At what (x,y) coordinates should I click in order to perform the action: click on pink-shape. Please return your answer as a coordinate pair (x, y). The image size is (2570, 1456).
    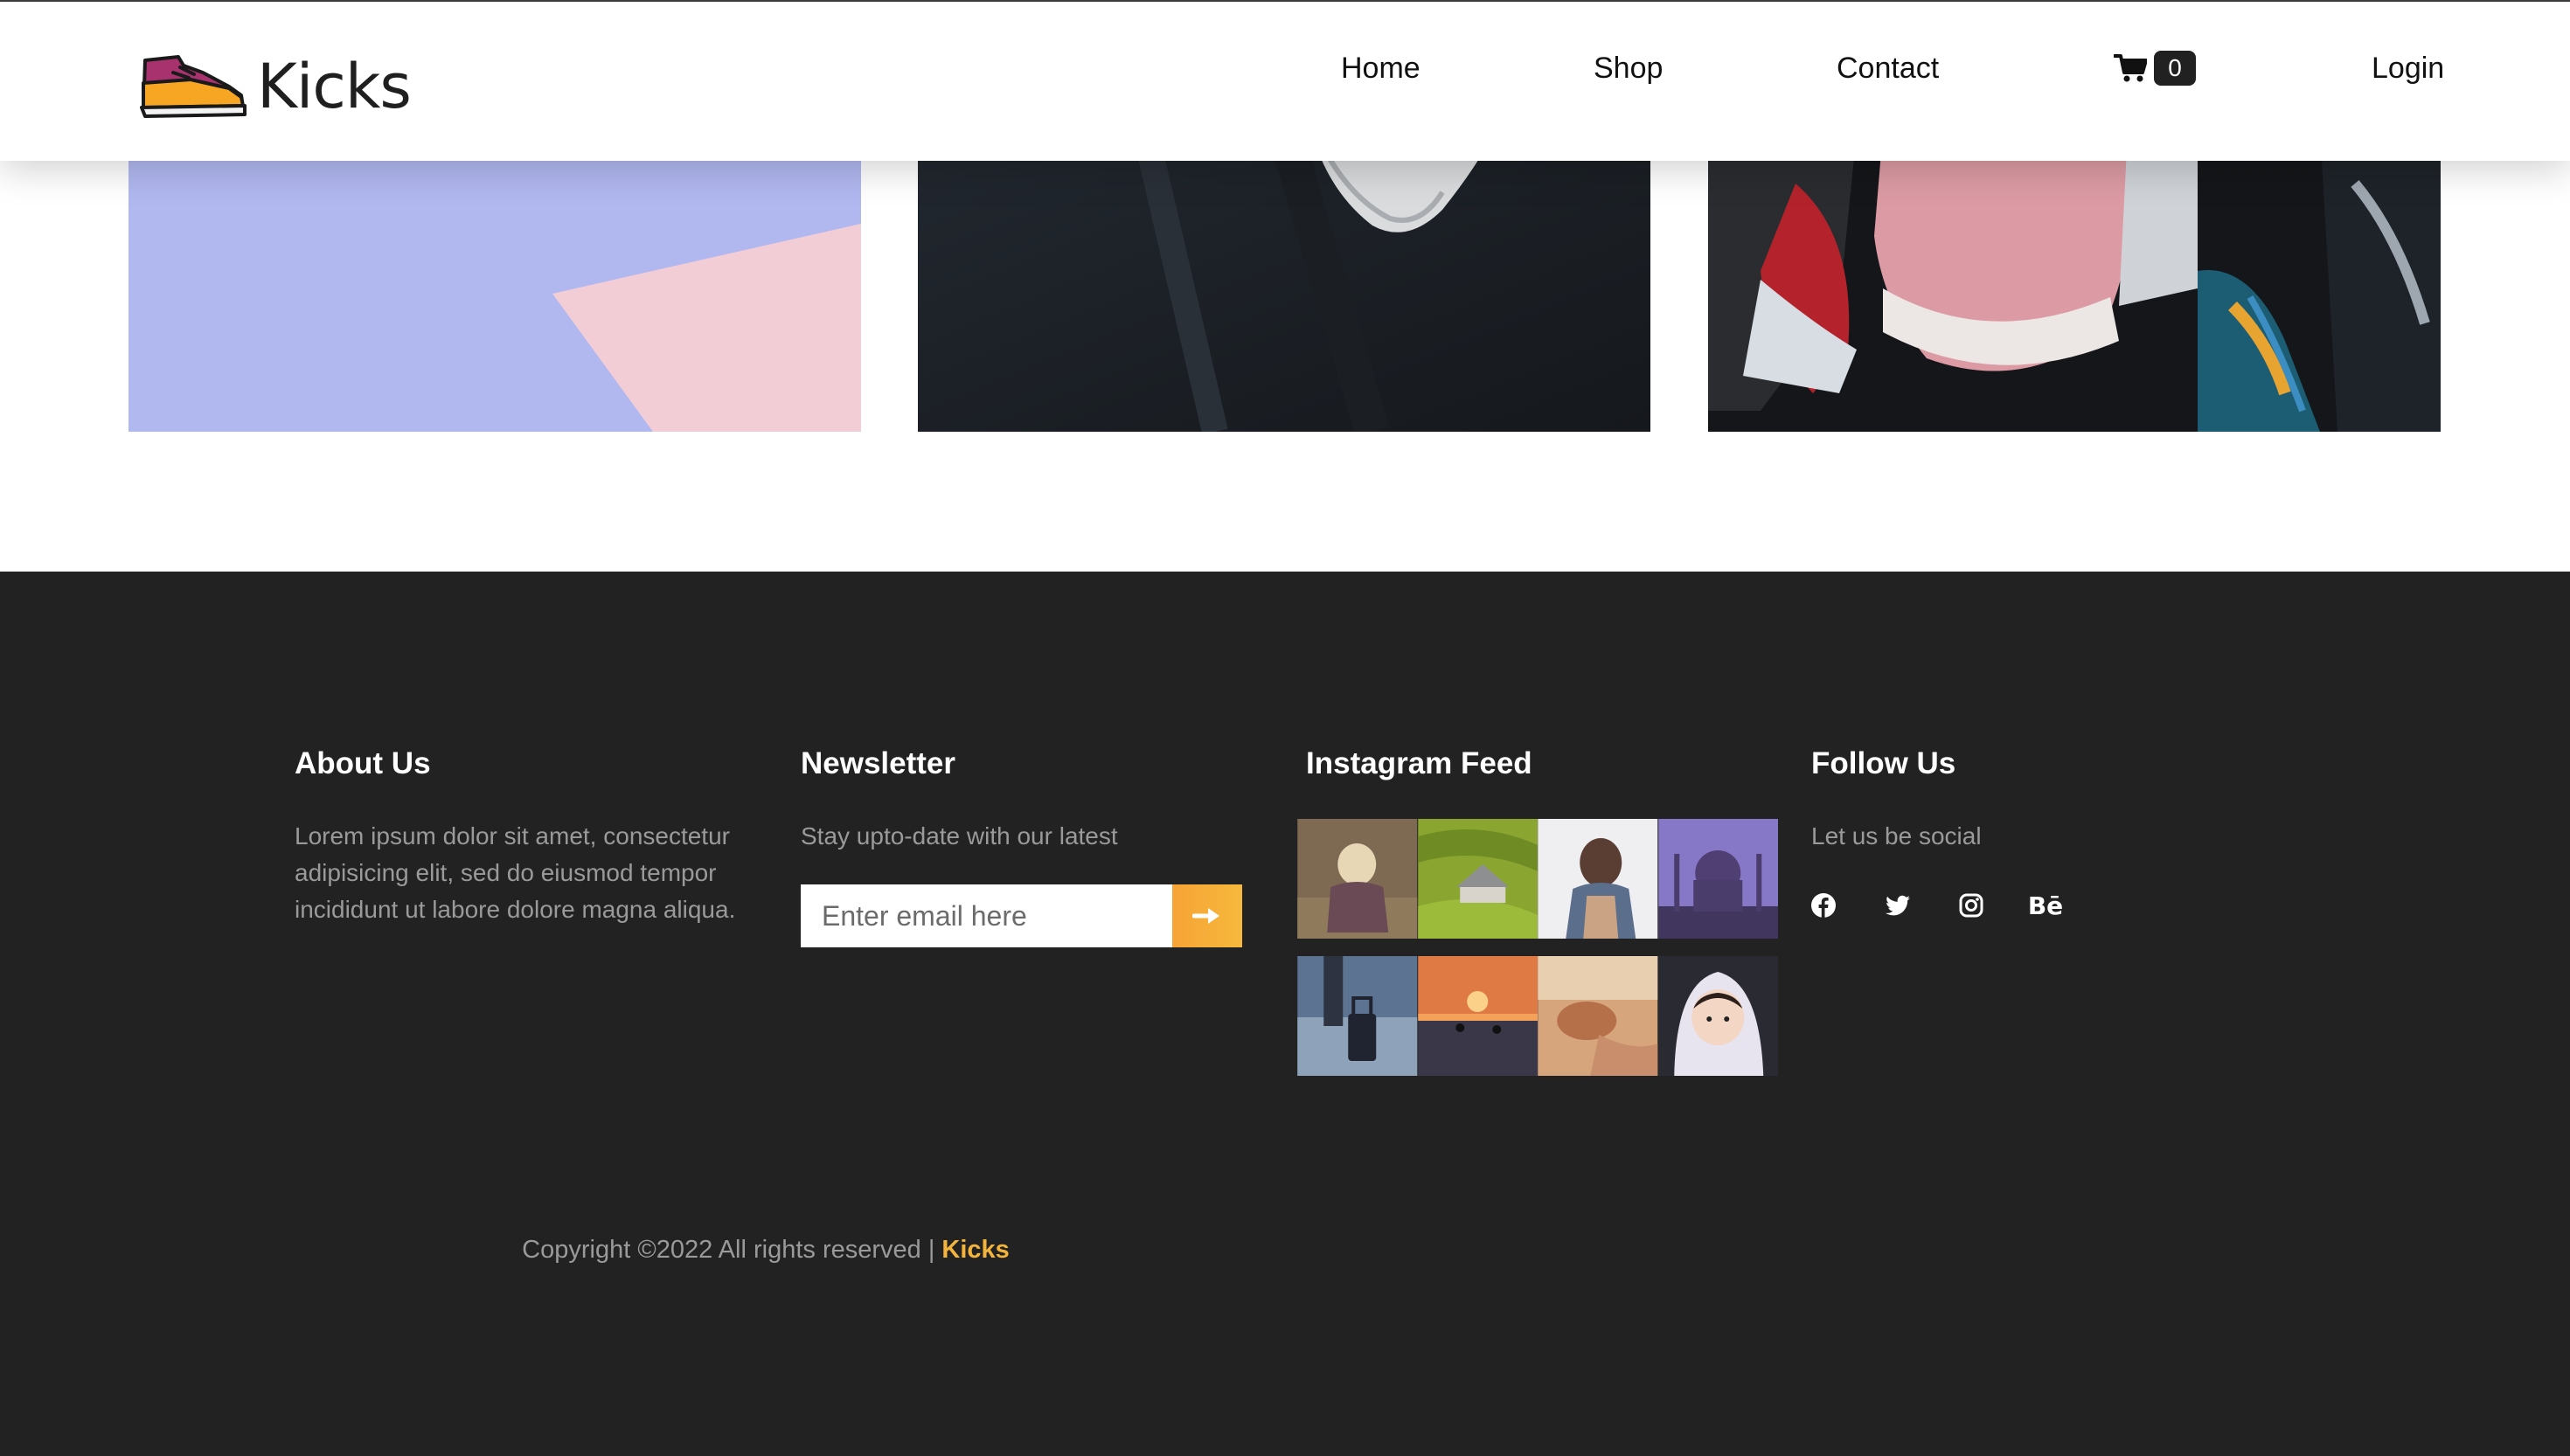
    Looking at the image, I should click on (706, 328).